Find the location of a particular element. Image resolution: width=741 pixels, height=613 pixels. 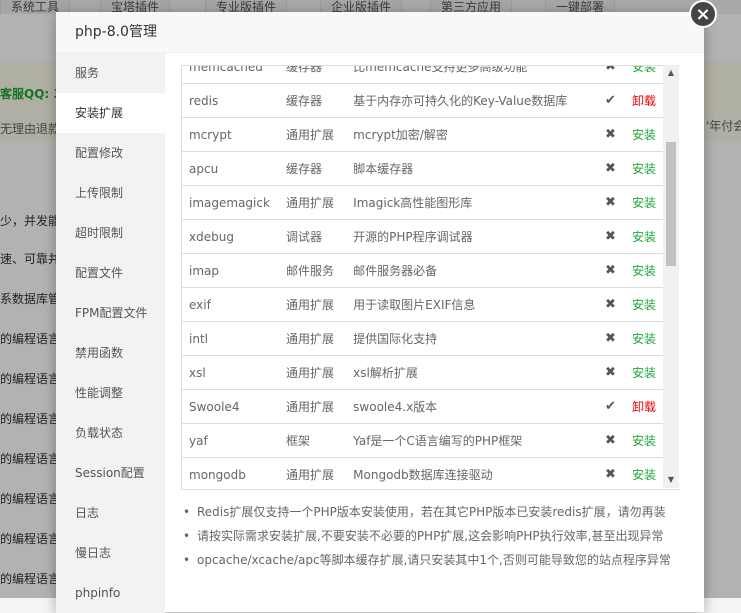

scroll-down-icon: ▼ is located at coordinates (671, 480).